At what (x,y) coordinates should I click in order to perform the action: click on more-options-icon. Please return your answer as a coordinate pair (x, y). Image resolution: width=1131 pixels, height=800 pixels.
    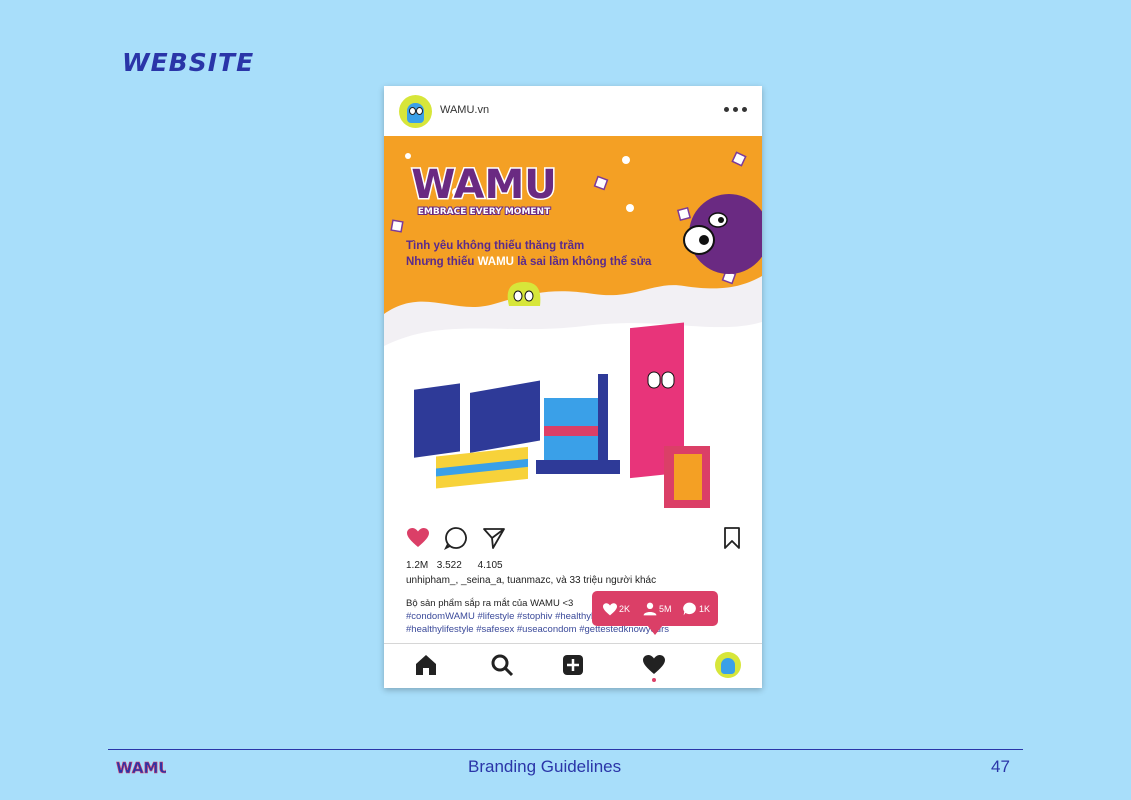
    Looking at the image, I should click on (736, 109).